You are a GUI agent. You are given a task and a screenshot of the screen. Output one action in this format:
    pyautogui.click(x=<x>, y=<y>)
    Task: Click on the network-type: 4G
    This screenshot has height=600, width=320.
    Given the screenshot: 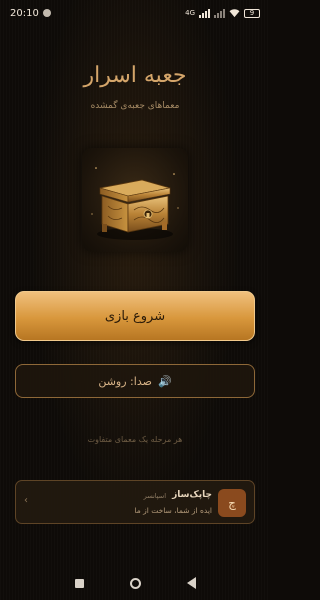 What is the action you would take?
    pyautogui.click(x=190, y=12)
    